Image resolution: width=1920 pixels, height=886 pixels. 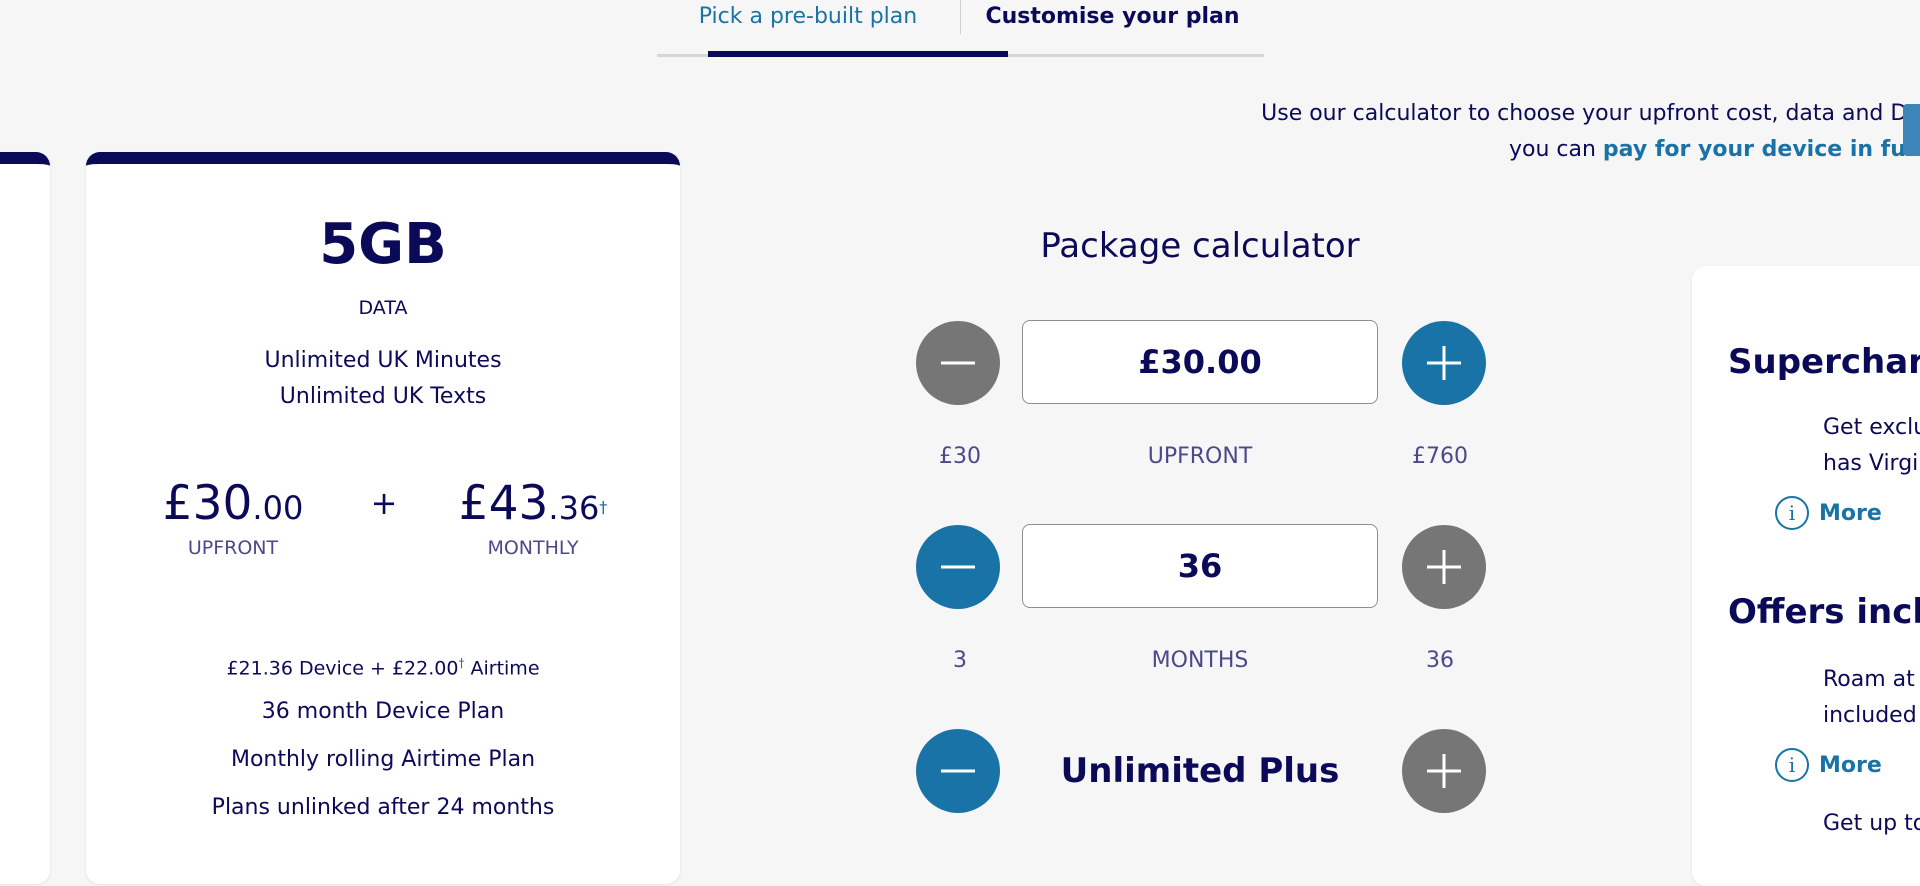 I want to click on data-increase-button, so click(x=1444, y=771).